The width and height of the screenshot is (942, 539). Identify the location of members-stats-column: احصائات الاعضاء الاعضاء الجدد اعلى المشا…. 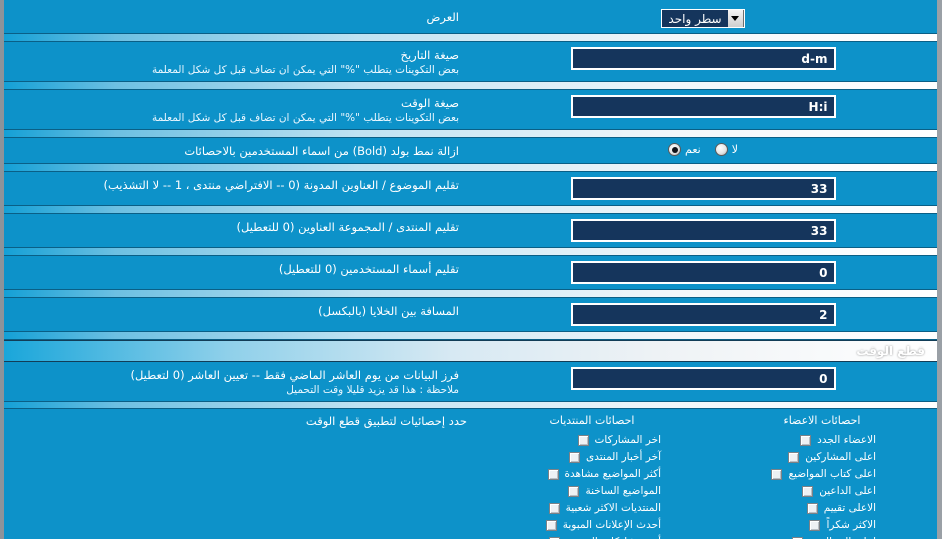
(822, 474).